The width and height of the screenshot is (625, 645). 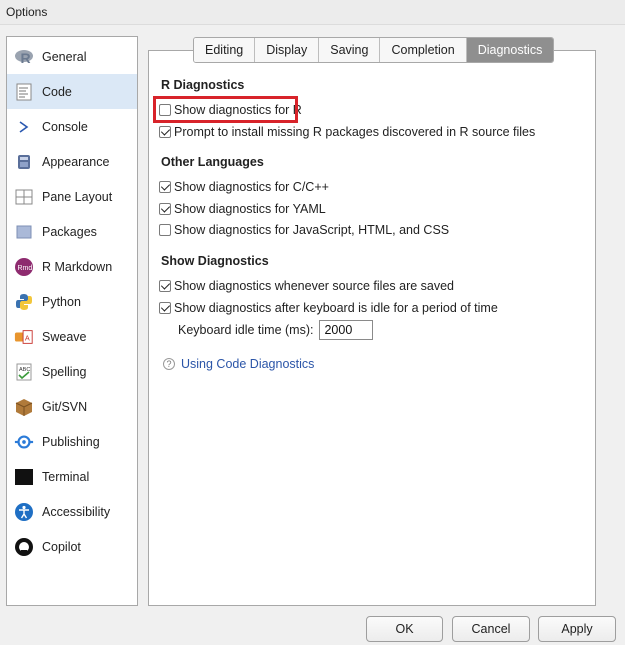 What do you see at coordinates (24, 337) in the screenshot?
I see `sweave-icon: A` at bounding box center [24, 337].